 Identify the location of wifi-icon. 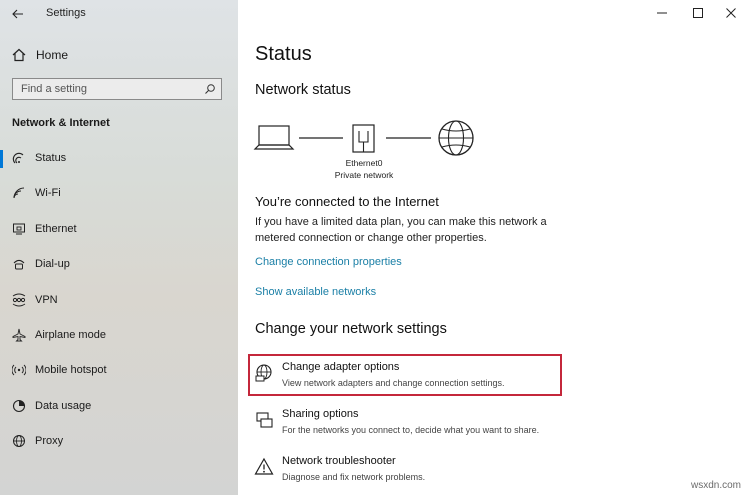
(19, 193).